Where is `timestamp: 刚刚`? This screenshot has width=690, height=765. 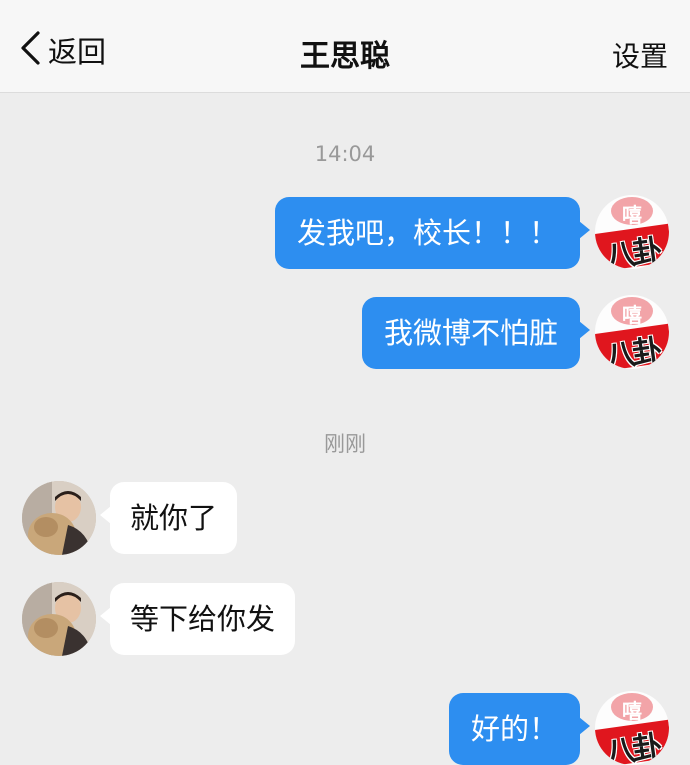 timestamp: 刚刚 is located at coordinates (345, 444).